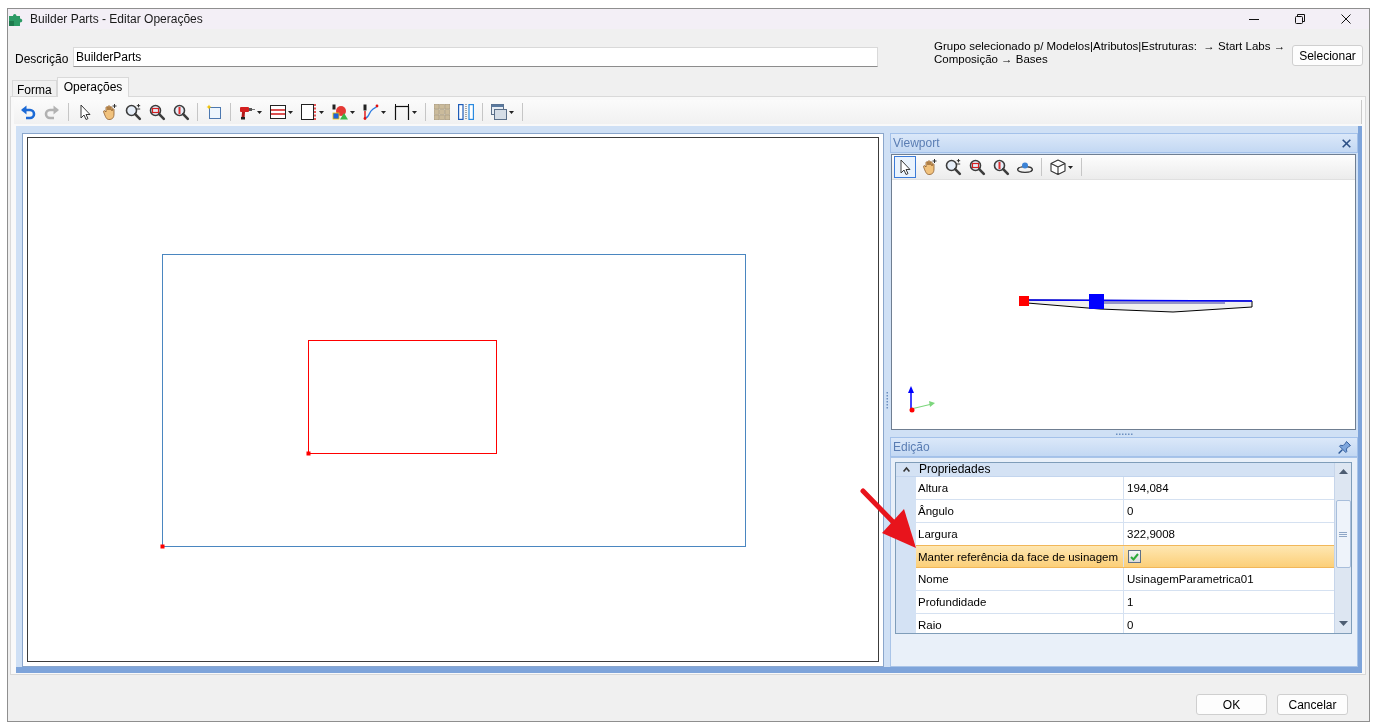 The width and height of the screenshot is (1377, 728). What do you see at coordinates (1300, 19) in the screenshot?
I see `restore-icon` at bounding box center [1300, 19].